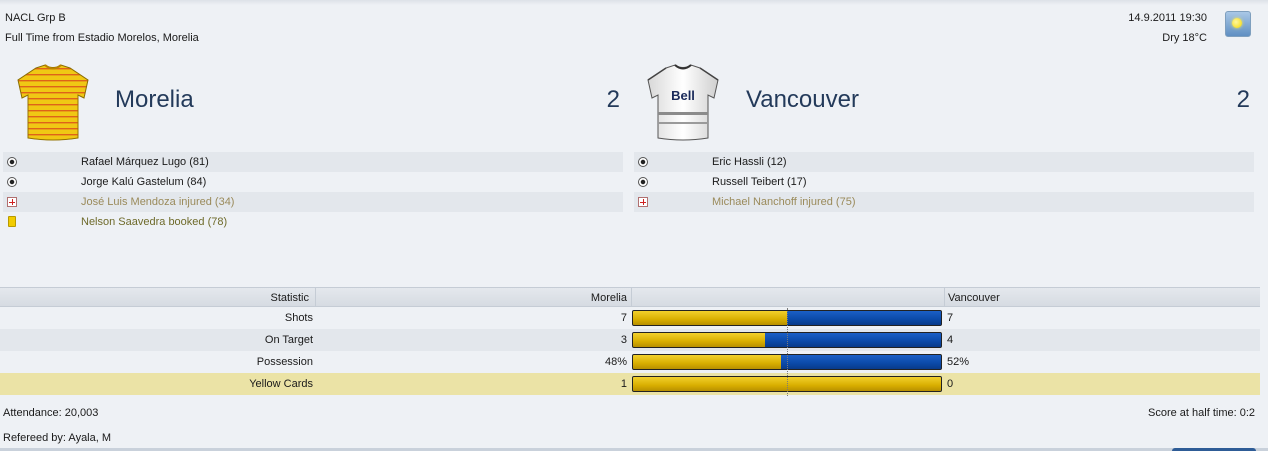 The image size is (1268, 451). What do you see at coordinates (783, 202) in the screenshot?
I see `event-text: Michael Nanchoff injured (75)` at bounding box center [783, 202].